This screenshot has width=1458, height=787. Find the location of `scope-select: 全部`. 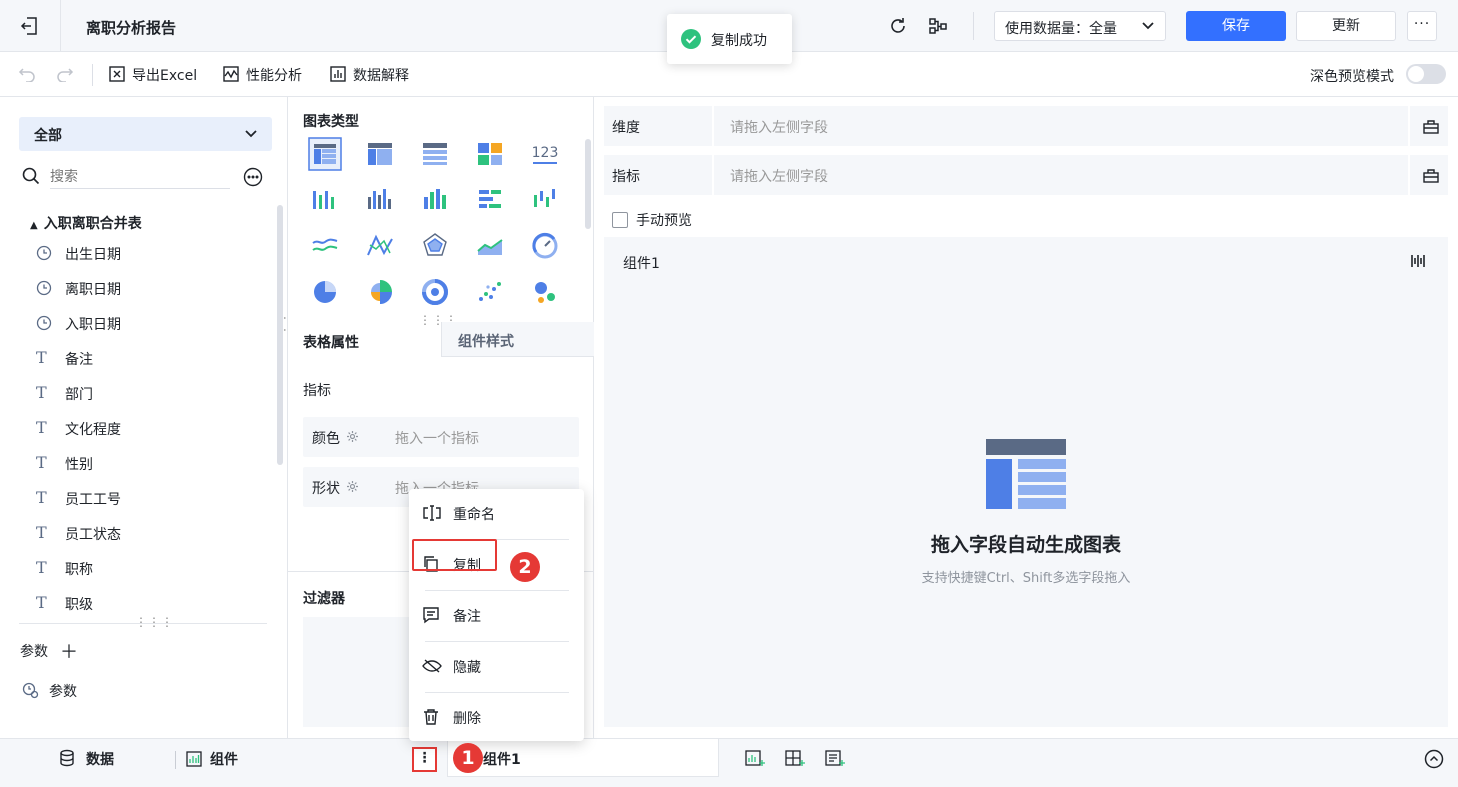

scope-select: 全部 is located at coordinates (145, 134).